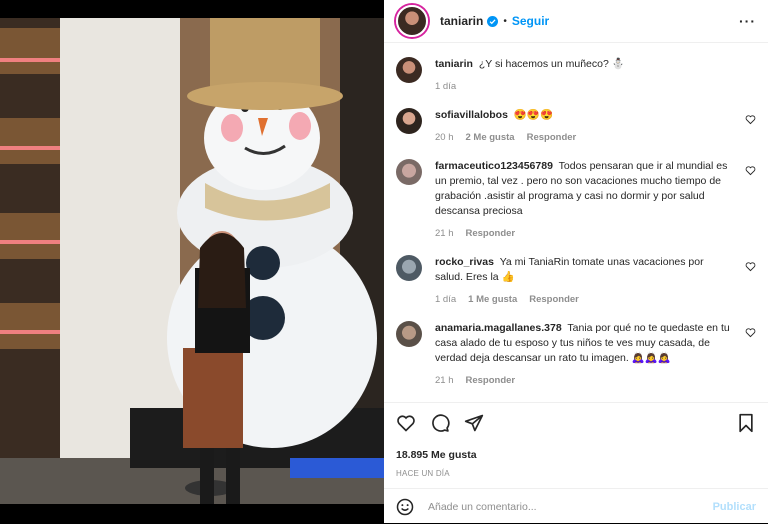 The width and height of the screenshot is (768, 524). I want to click on share-paper-plane-icon, so click(474, 423).